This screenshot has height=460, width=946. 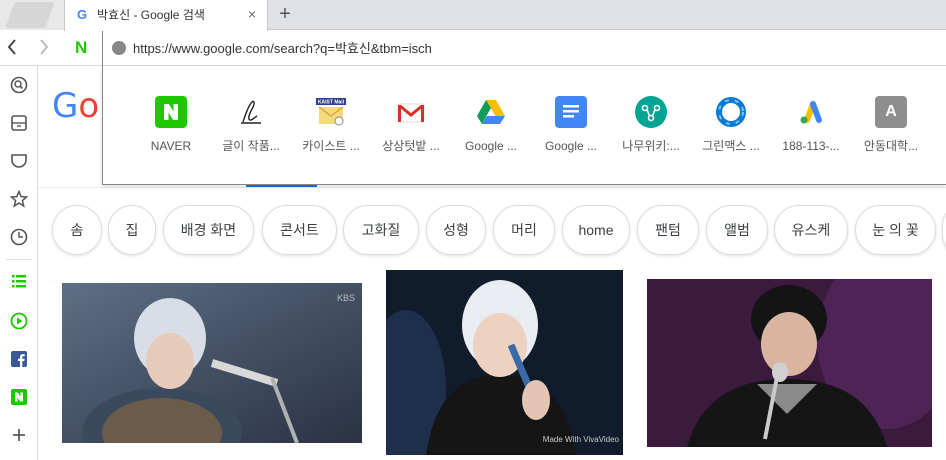 What do you see at coordinates (19, 85) in the screenshot?
I see `search-circle-icon` at bounding box center [19, 85].